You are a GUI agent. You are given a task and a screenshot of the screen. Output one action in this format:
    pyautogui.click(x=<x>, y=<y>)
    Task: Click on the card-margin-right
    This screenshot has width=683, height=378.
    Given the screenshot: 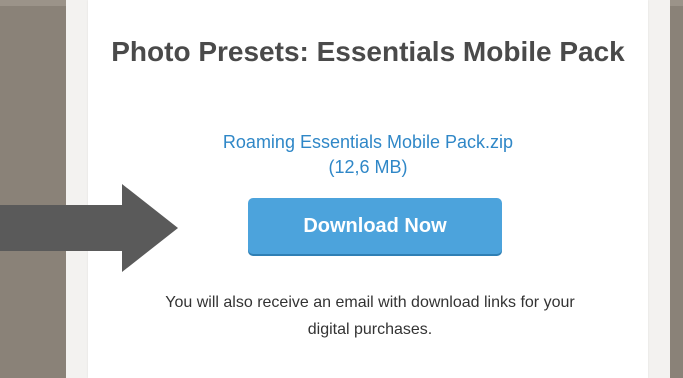 What is the action you would take?
    pyautogui.click(x=659, y=189)
    